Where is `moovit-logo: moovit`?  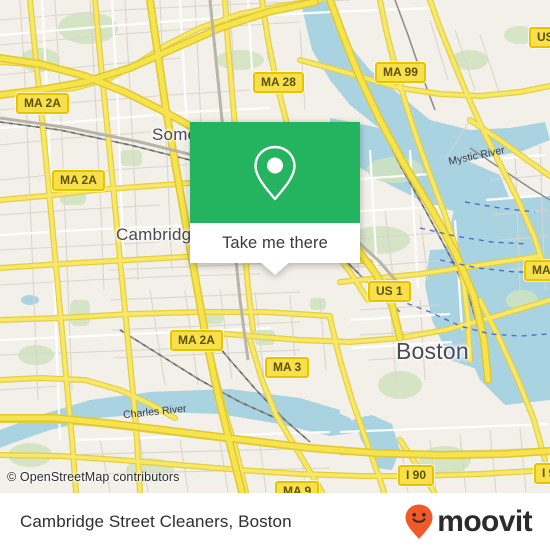
moovit-logo: moovit is located at coordinates (468, 522).